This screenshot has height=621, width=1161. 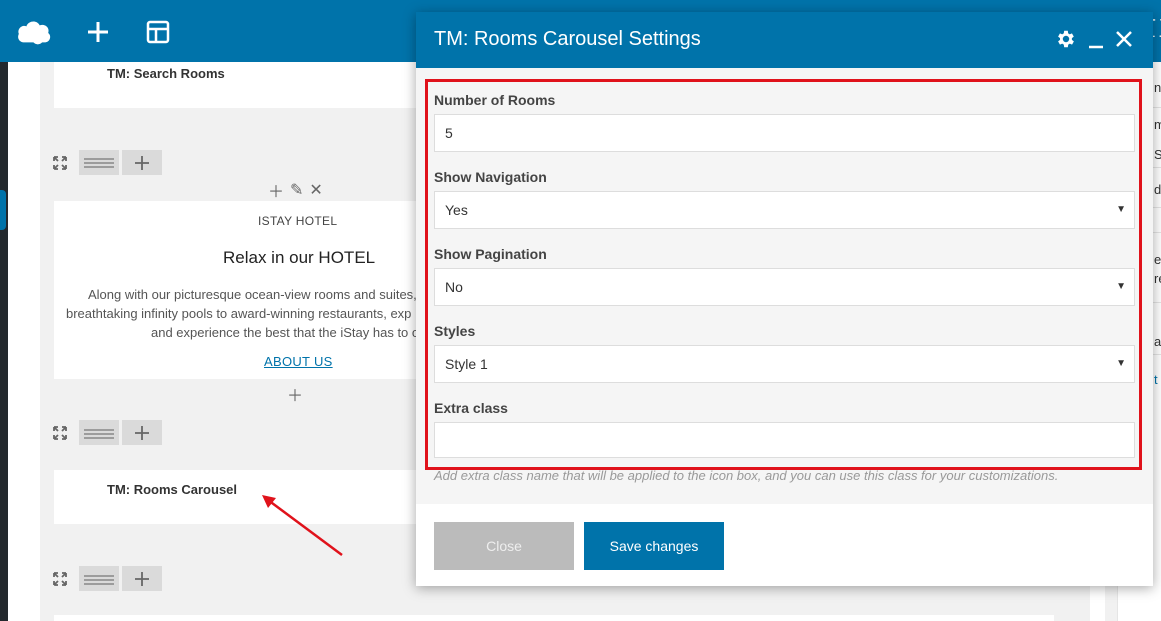 What do you see at coordinates (1157, 189) in the screenshot?
I see `side-text: d` at bounding box center [1157, 189].